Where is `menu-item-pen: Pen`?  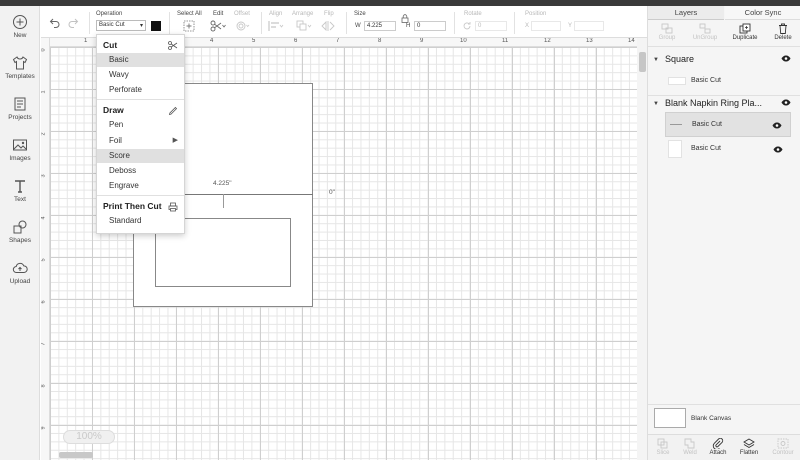 menu-item-pen: Pen is located at coordinates (140, 125).